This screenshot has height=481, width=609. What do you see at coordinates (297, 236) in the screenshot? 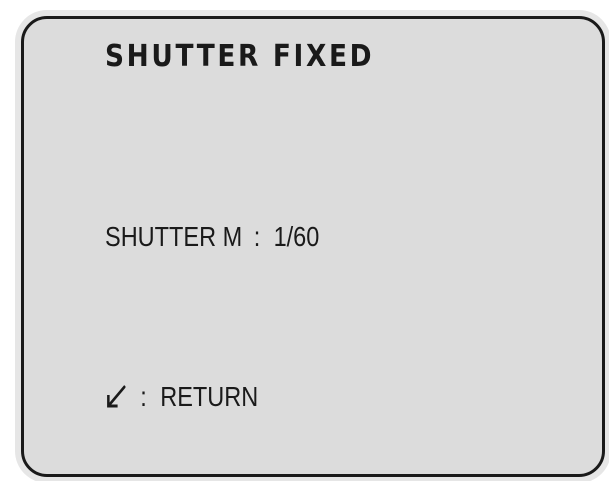
I see `shutter-speed-value: 1/60` at bounding box center [297, 236].